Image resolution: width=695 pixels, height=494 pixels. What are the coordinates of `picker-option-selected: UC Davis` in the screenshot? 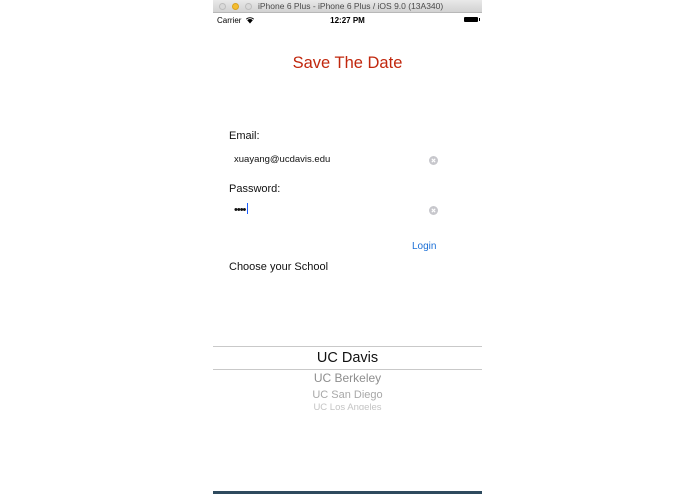 It's located at (347, 358).